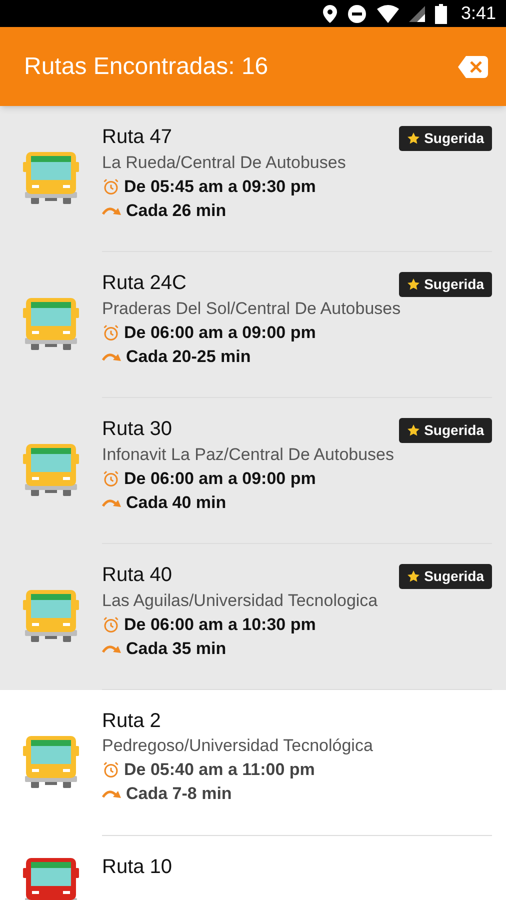 The width and height of the screenshot is (506, 900). What do you see at coordinates (252, 309) in the screenshot?
I see `route-path: Praderas Del Sol/Central De Autobuses` at bounding box center [252, 309].